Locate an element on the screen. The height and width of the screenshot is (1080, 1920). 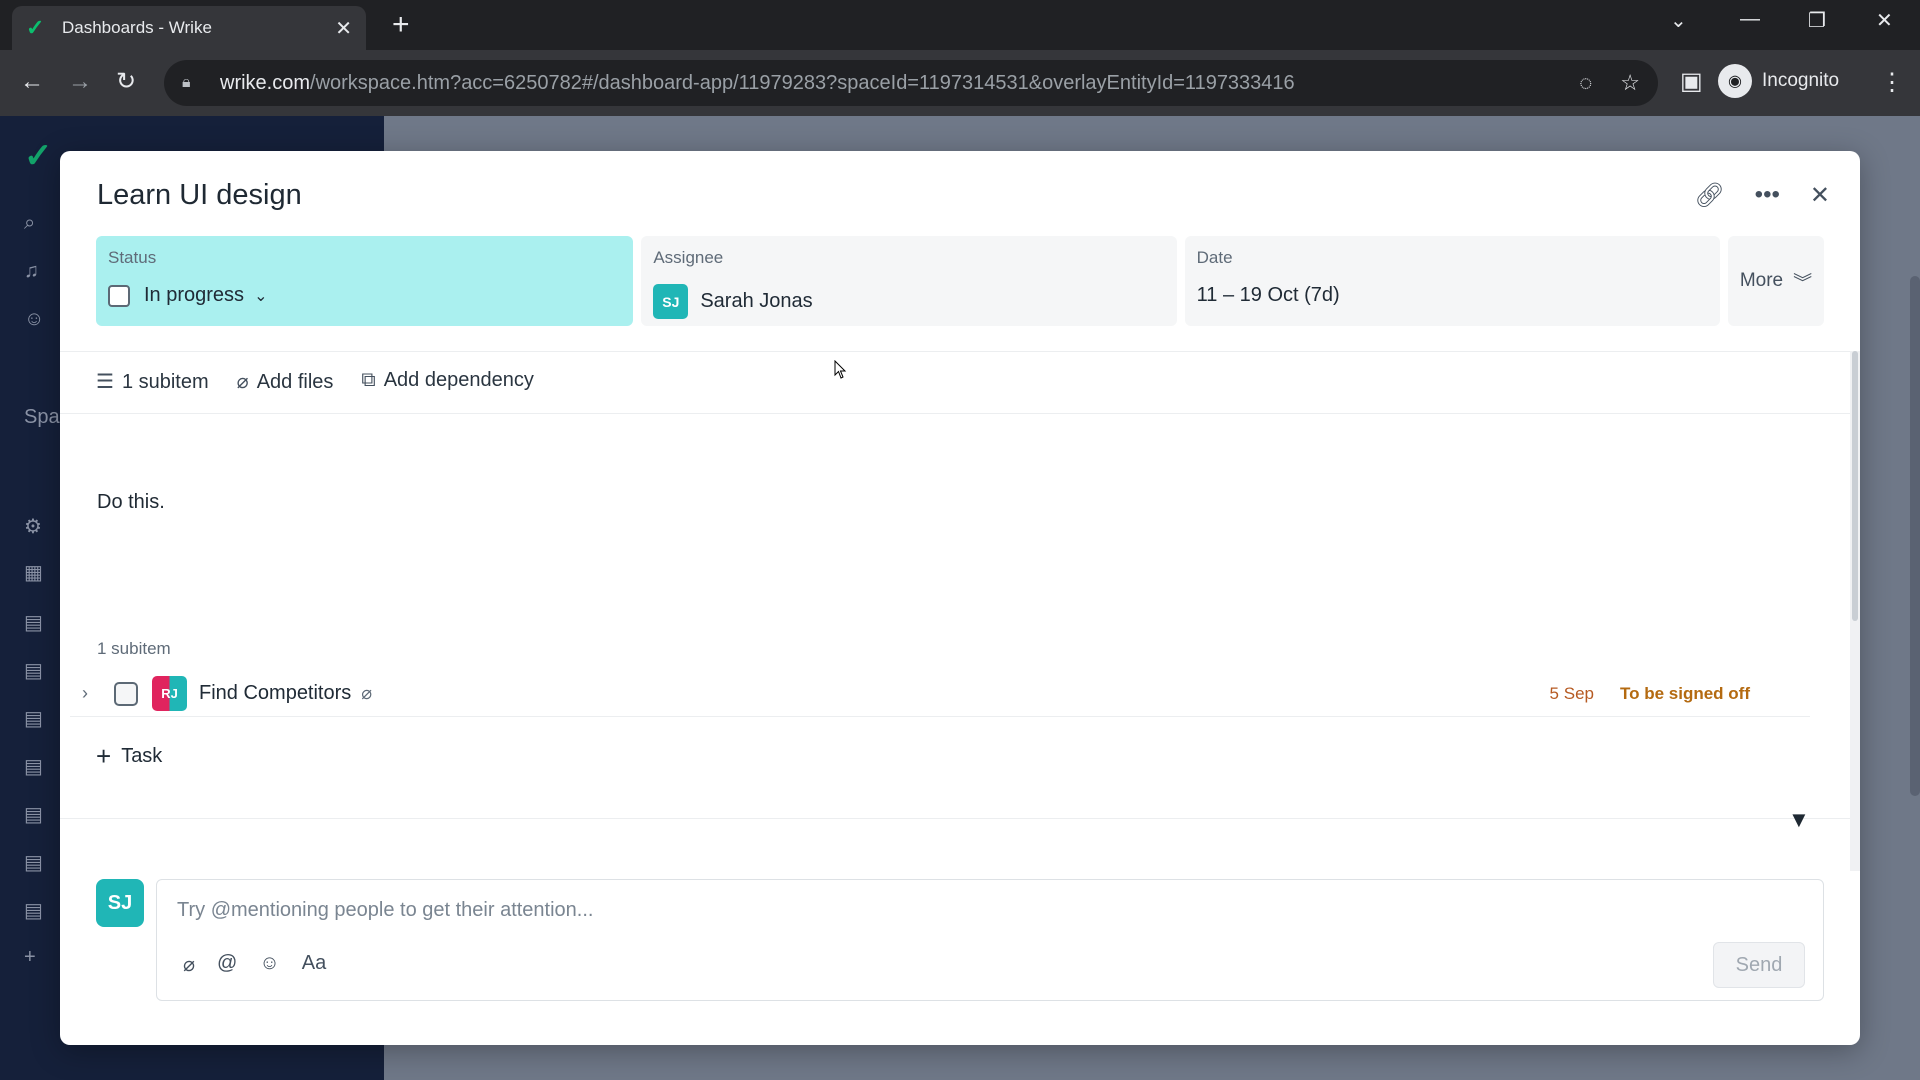
chevron-right-icon: › is located at coordinates (85, 693).